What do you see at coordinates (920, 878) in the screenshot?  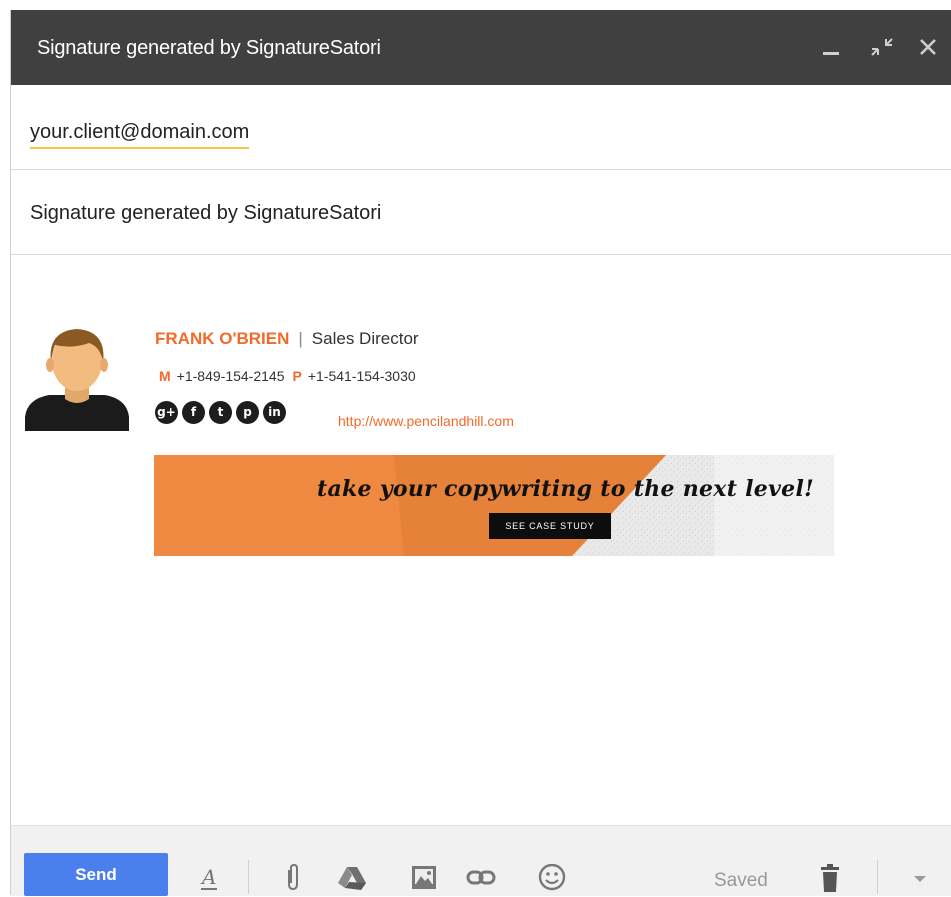 I see `more-options-icon` at bounding box center [920, 878].